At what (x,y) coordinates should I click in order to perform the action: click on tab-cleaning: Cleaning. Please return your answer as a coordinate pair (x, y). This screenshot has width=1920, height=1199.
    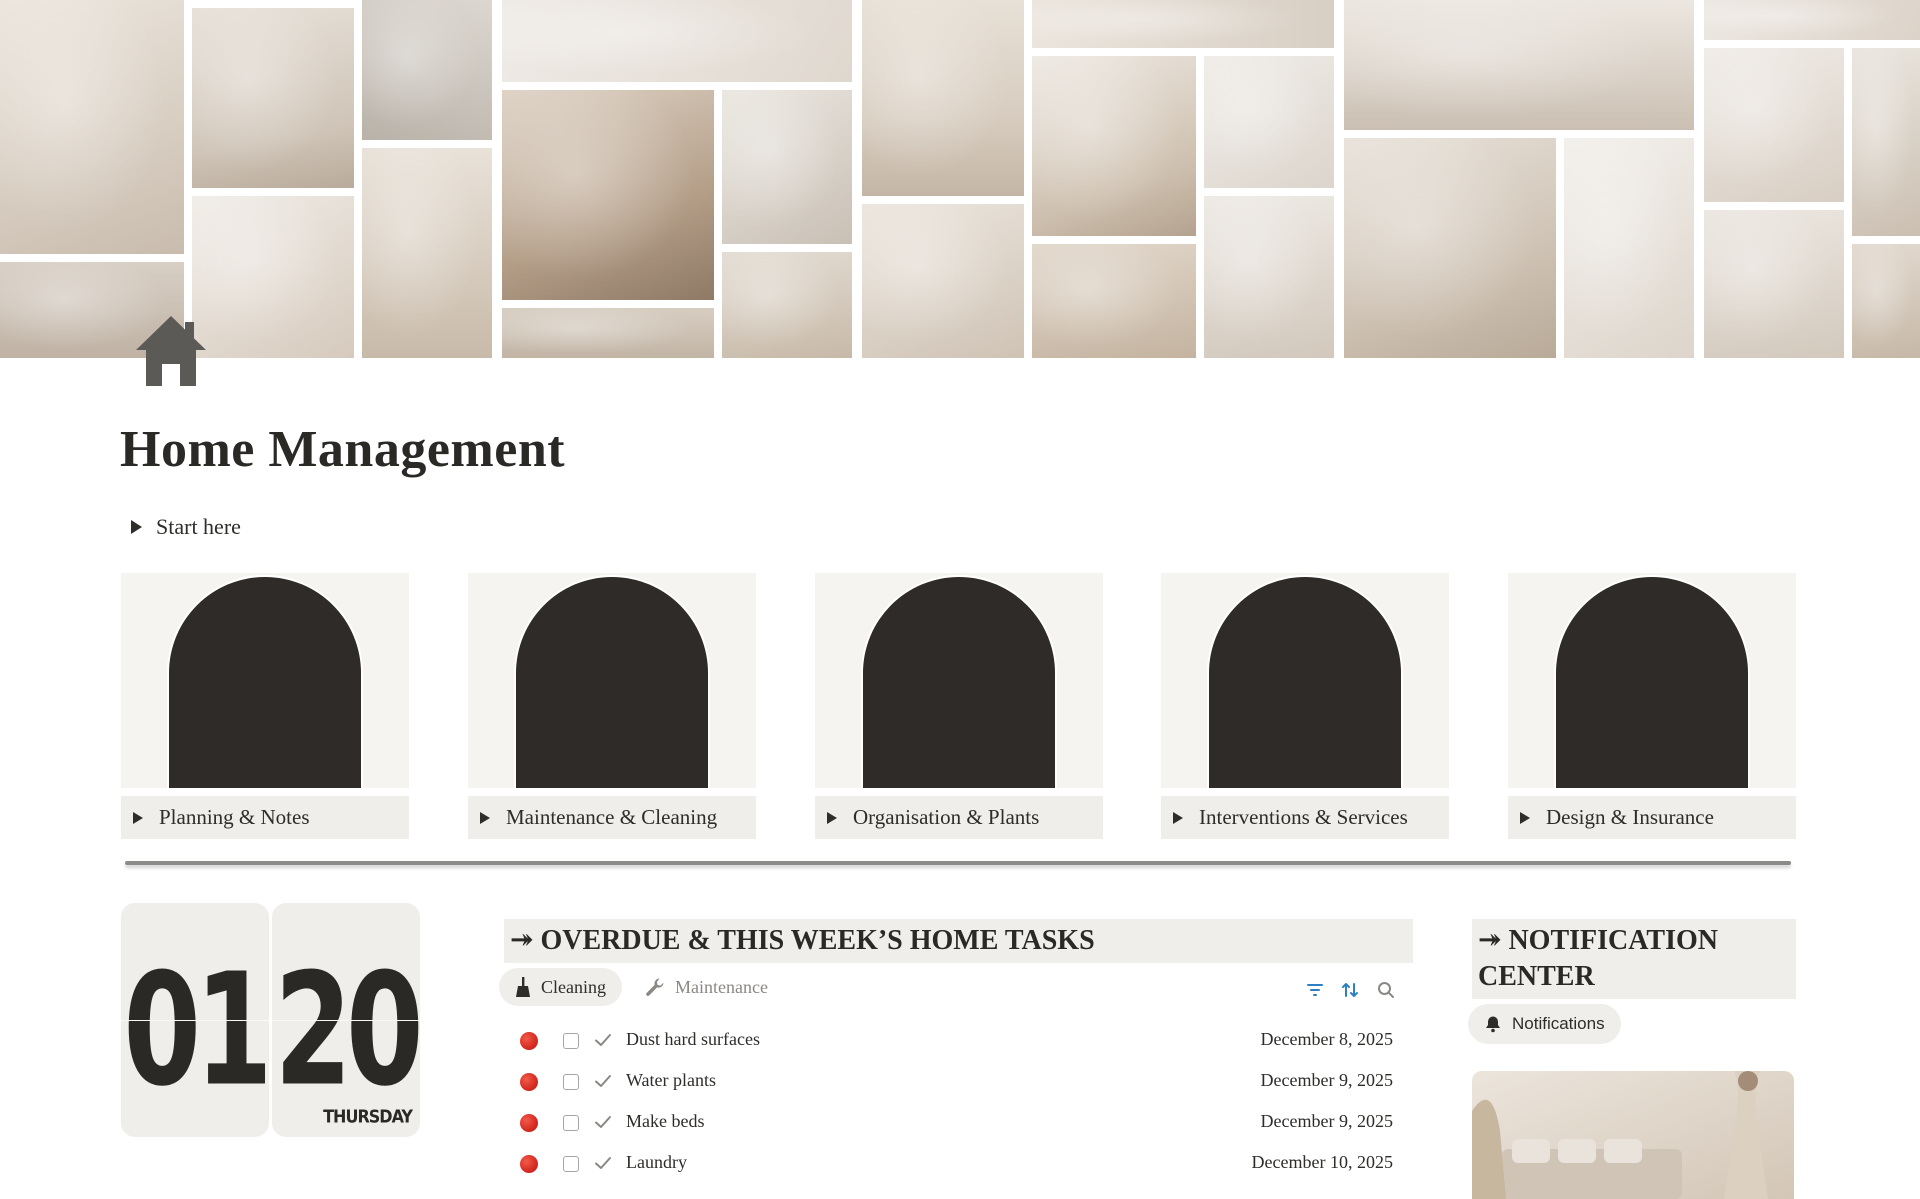
    Looking at the image, I should click on (560, 987).